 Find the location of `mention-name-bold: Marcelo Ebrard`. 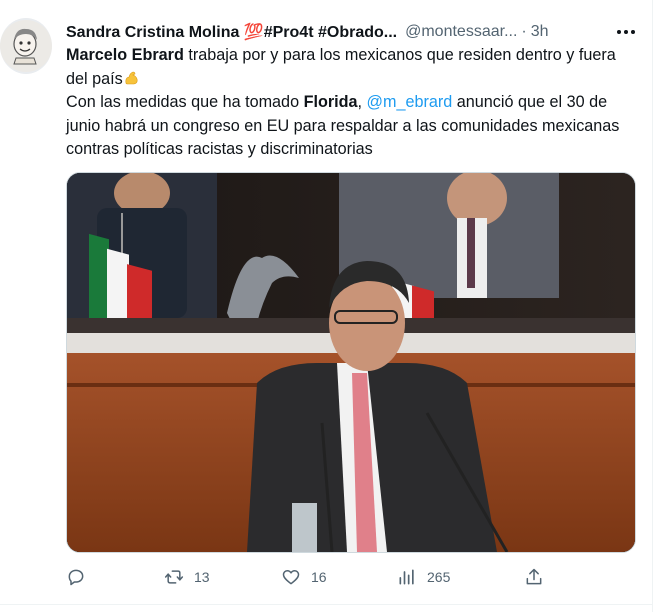

mention-name-bold: Marcelo Ebrard is located at coordinates (125, 55).